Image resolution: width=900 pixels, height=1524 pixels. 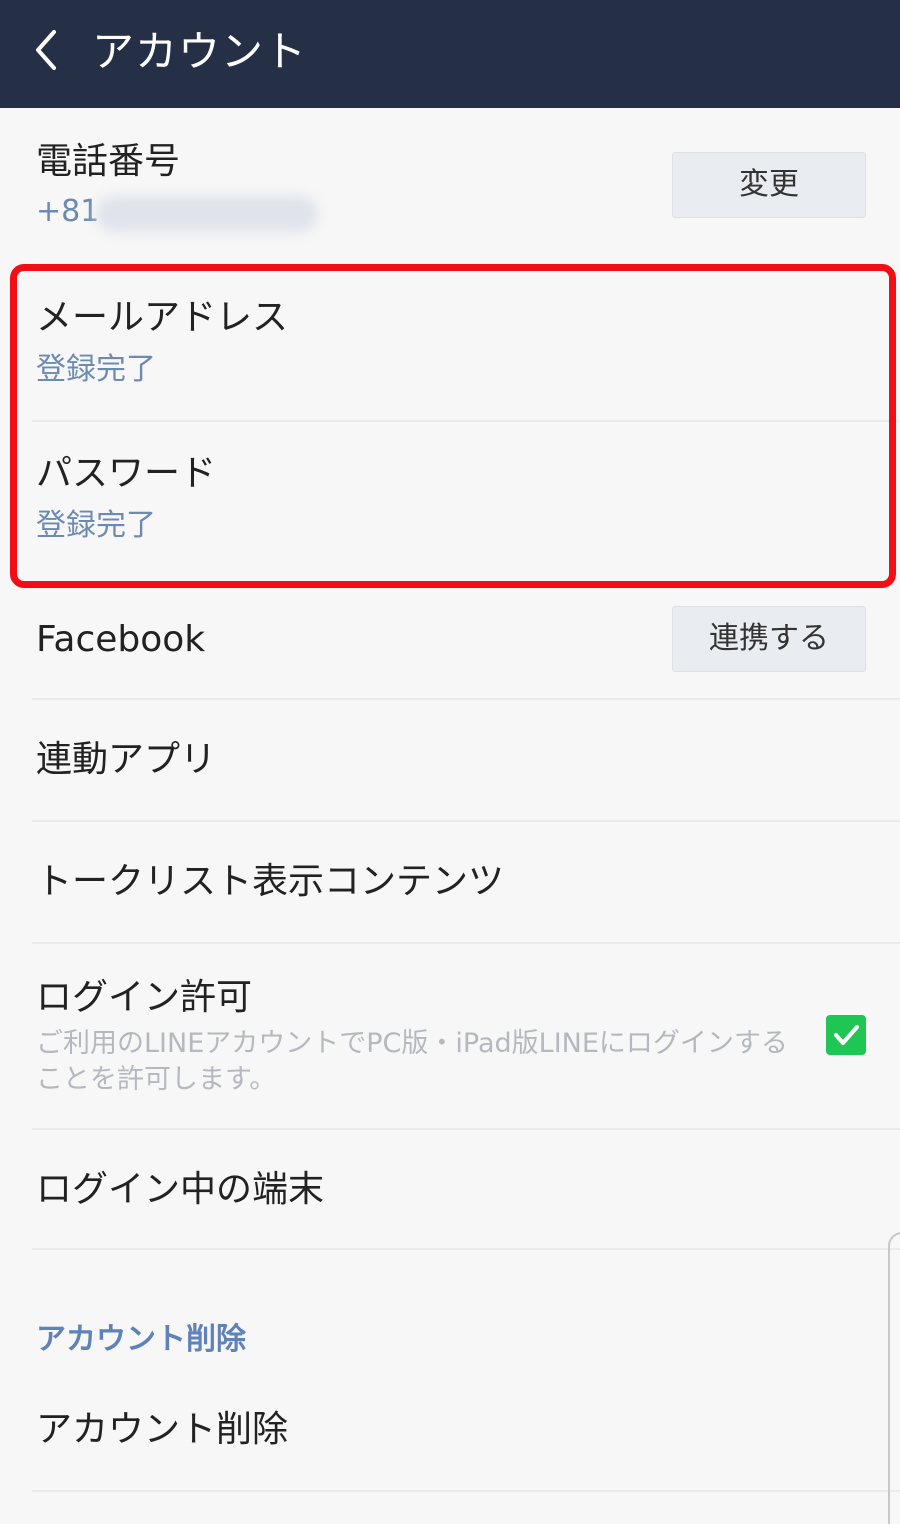 I want to click on page-title: アカウント, so click(x=200, y=51).